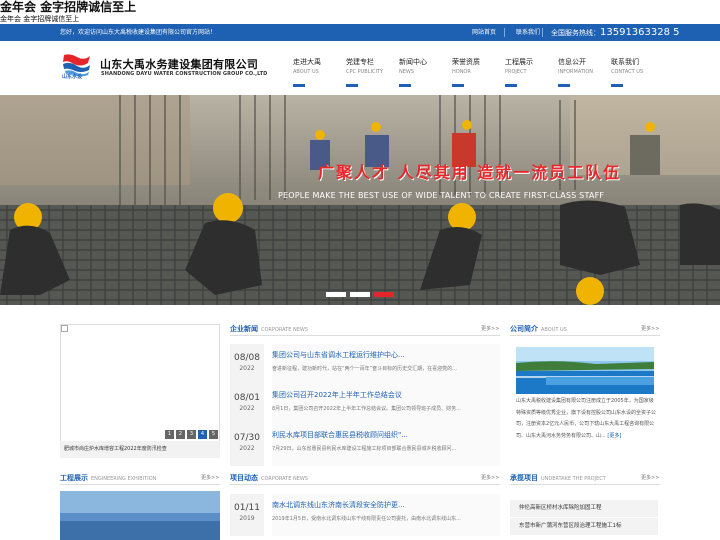 Image resolution: width=720 pixels, height=540 pixels. I want to click on nav-label-en: CONTACT US, so click(627, 72).